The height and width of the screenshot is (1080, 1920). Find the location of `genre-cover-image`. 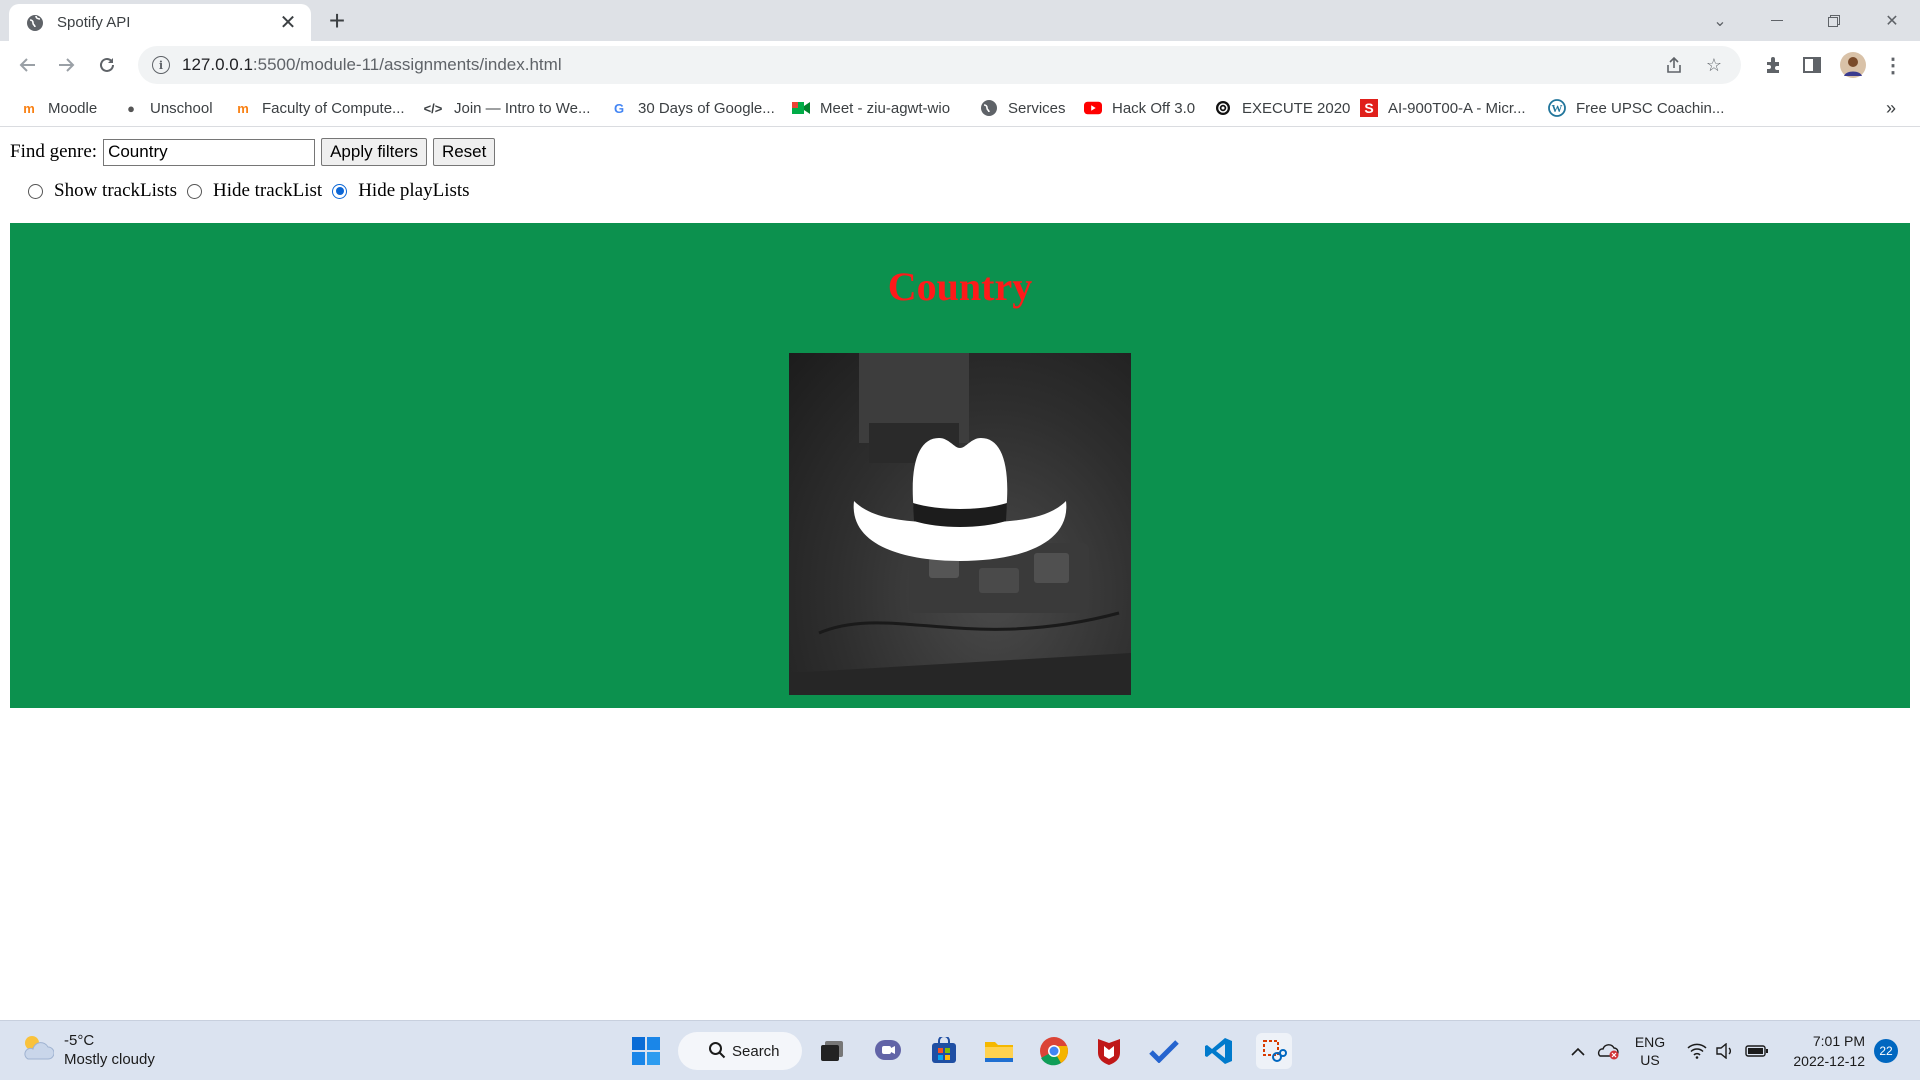

genre-cover-image is located at coordinates (960, 524).